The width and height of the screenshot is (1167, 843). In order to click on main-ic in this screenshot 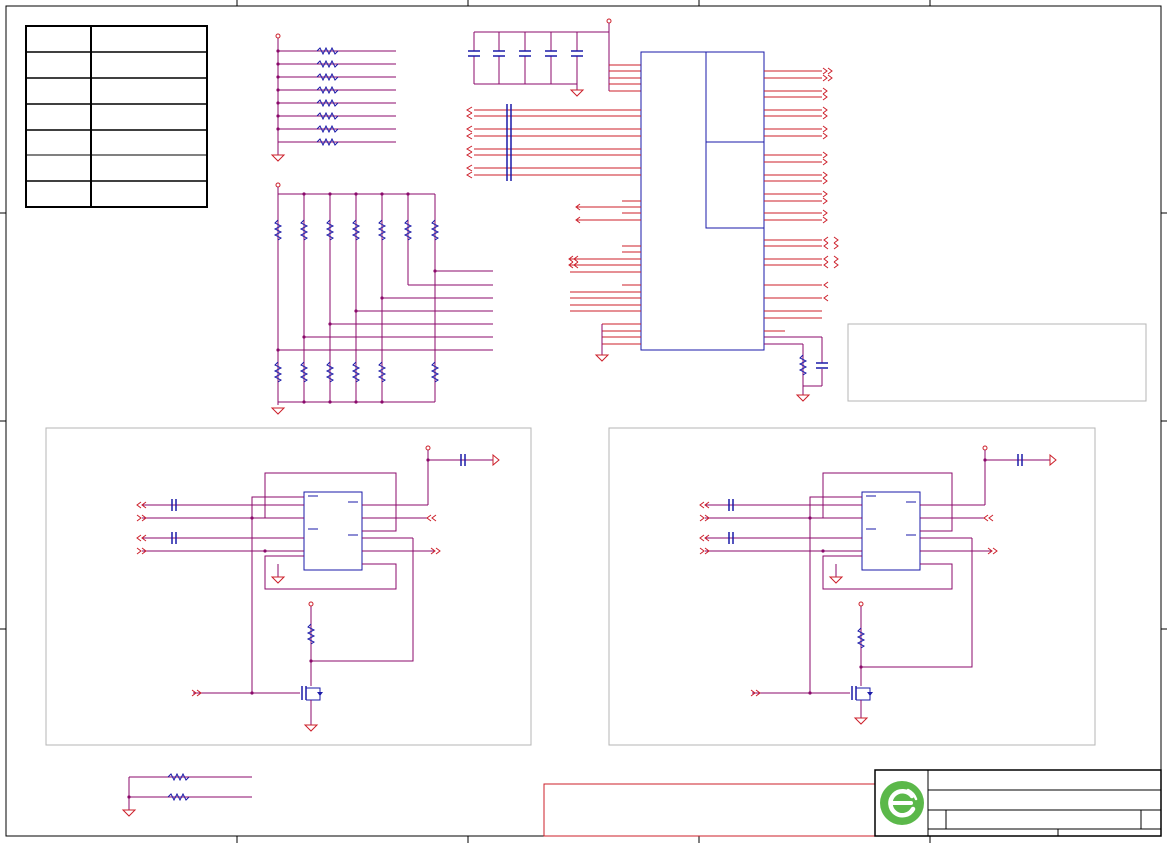, I will do `click(652, 226)`.